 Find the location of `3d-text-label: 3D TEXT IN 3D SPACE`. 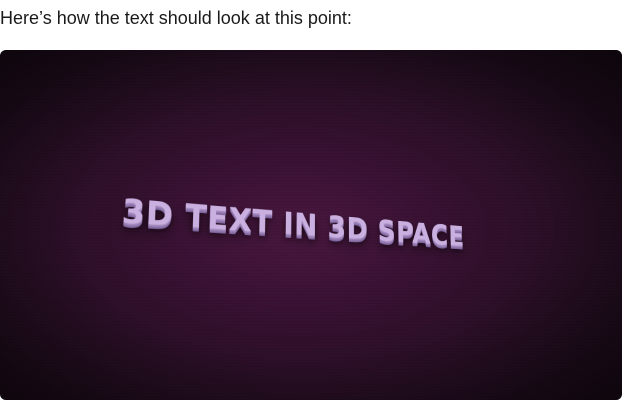

3d-text-label: 3D TEXT IN 3D SPACE is located at coordinates (292, 223).